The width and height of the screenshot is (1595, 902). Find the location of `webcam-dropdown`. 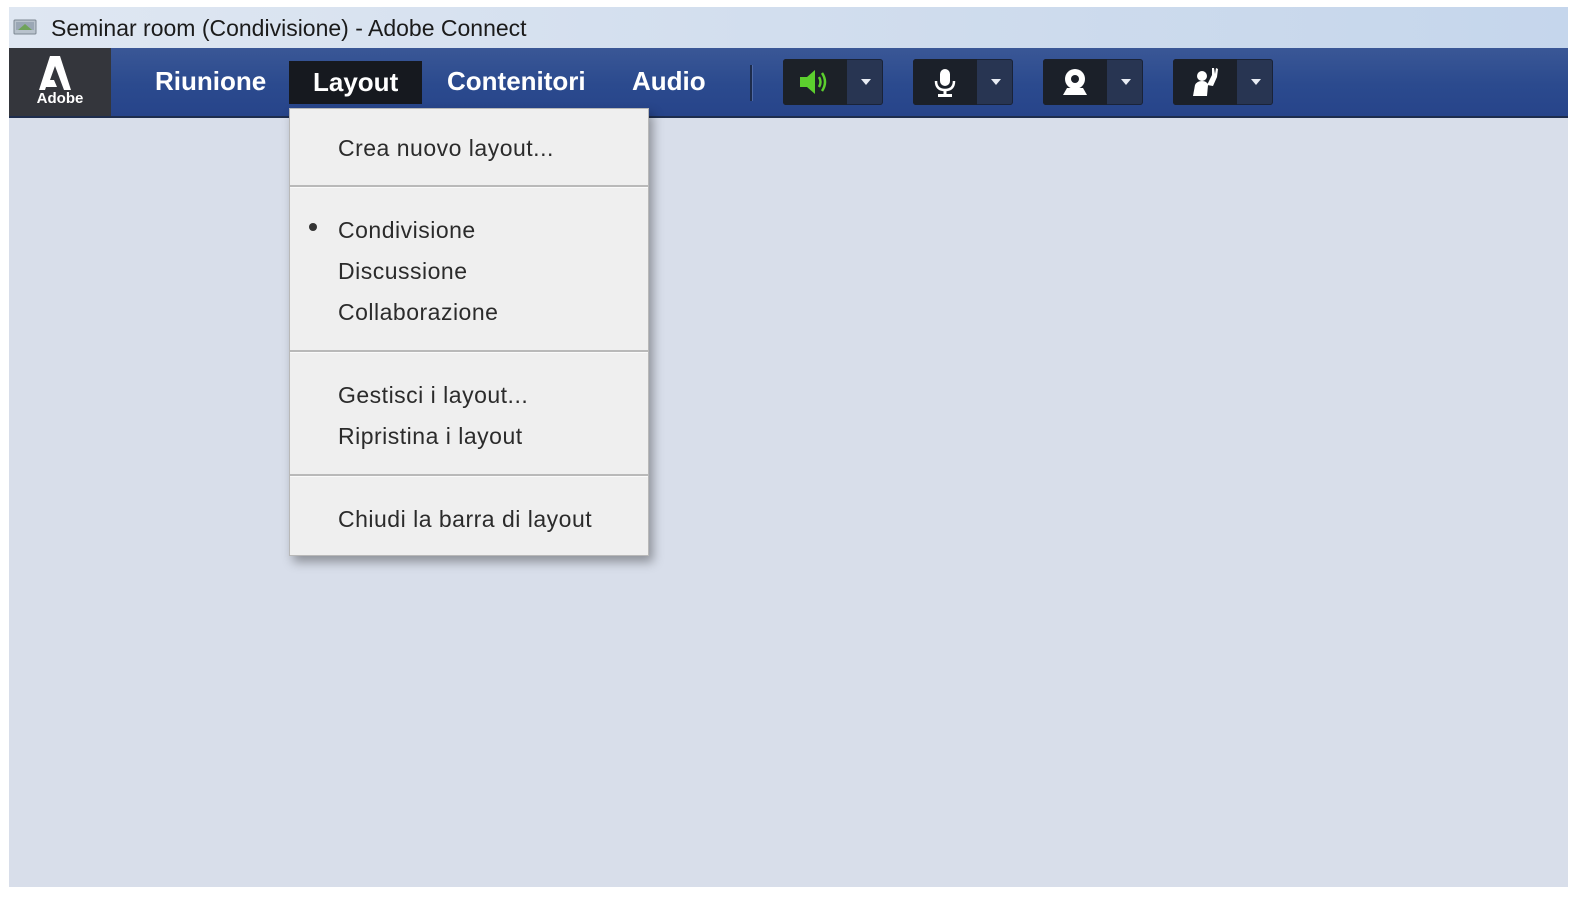

webcam-dropdown is located at coordinates (1125, 82).